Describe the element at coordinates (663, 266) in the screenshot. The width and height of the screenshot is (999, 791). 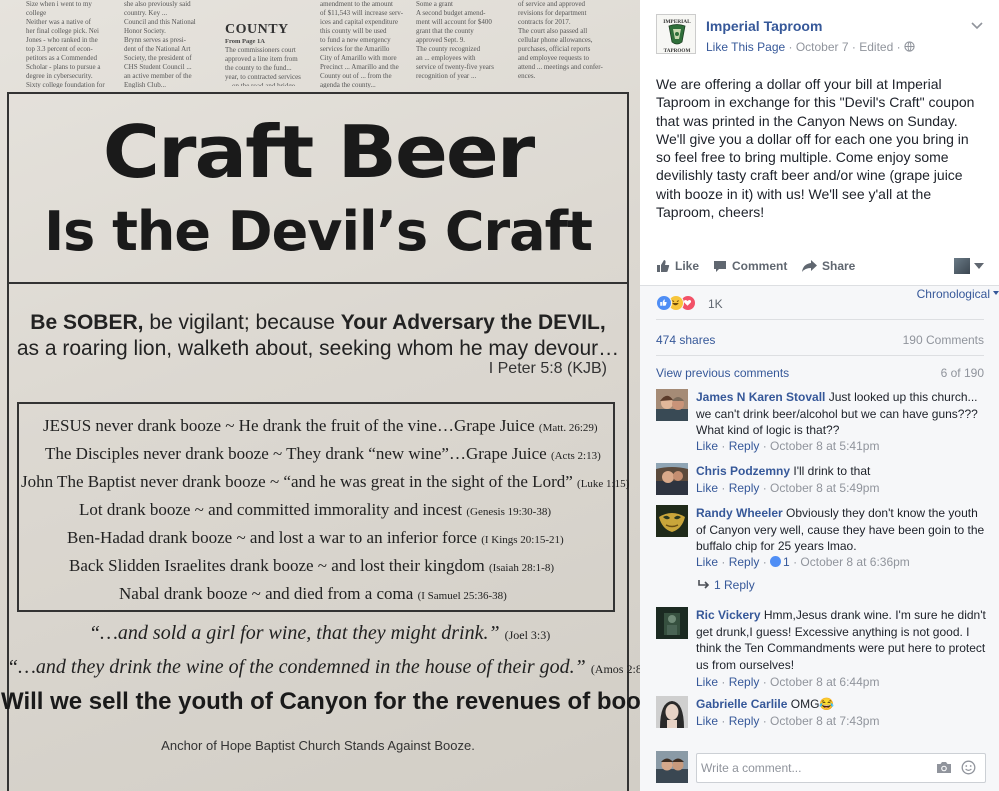
I see `thumbs-up-icon` at that location.